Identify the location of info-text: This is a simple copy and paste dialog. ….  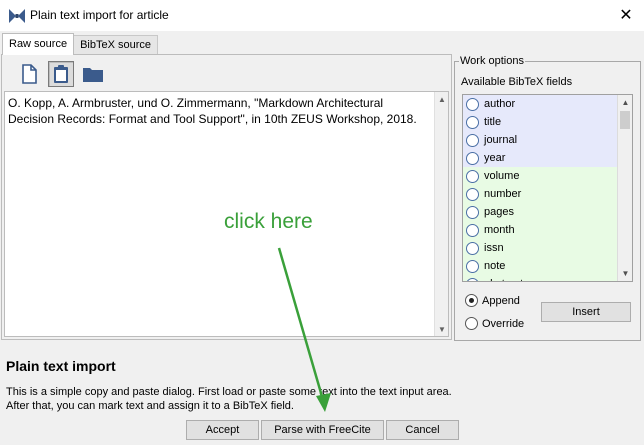
(229, 399).